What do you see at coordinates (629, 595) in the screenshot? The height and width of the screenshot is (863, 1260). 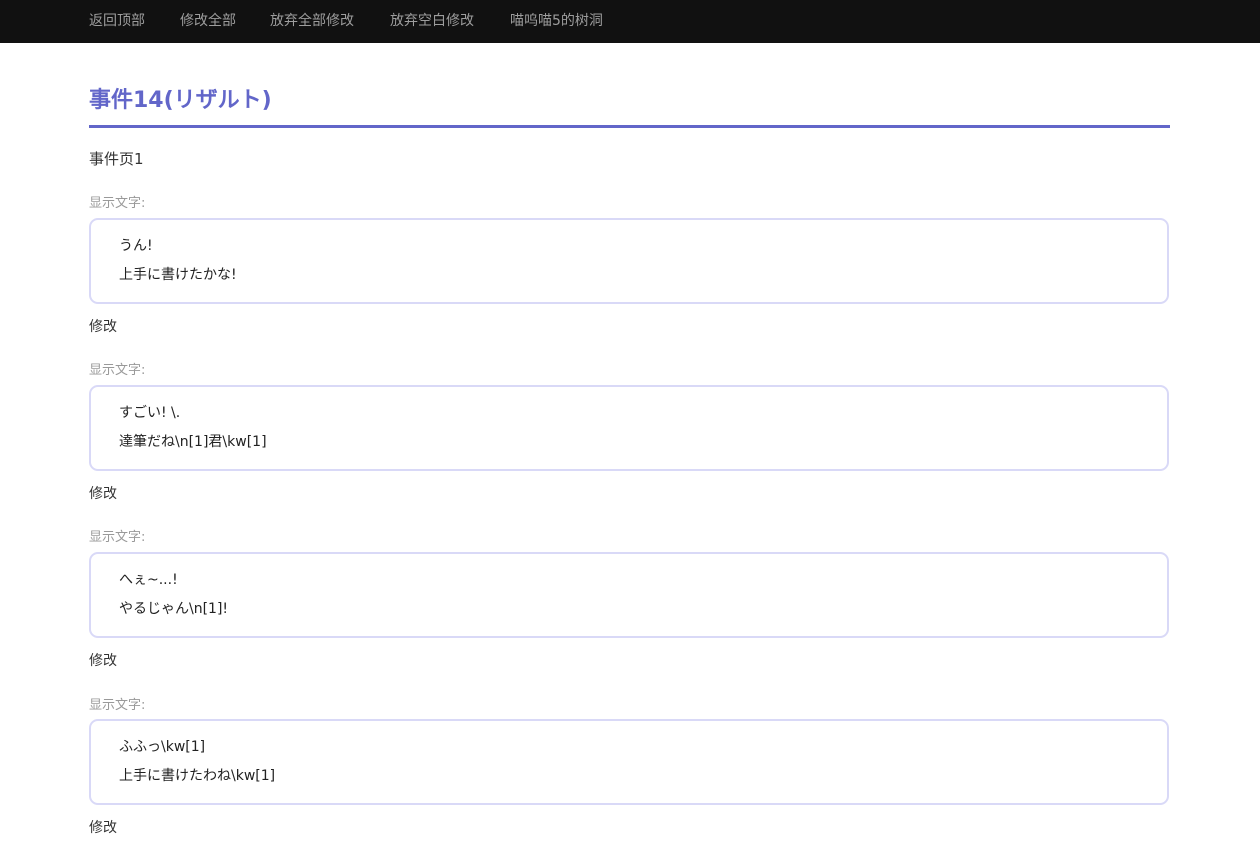 I see `text-entry-box: へぇ~...! やるじゃん\n[1]!` at bounding box center [629, 595].